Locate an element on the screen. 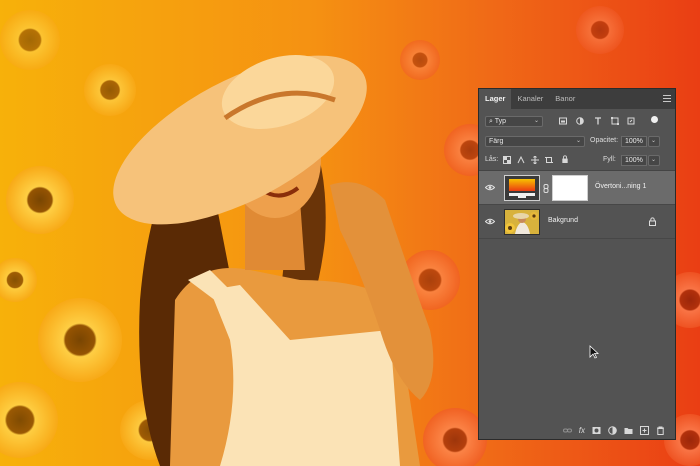 This screenshot has width=700, height=466. layer-row-background: Bakgrund is located at coordinates (577, 222).